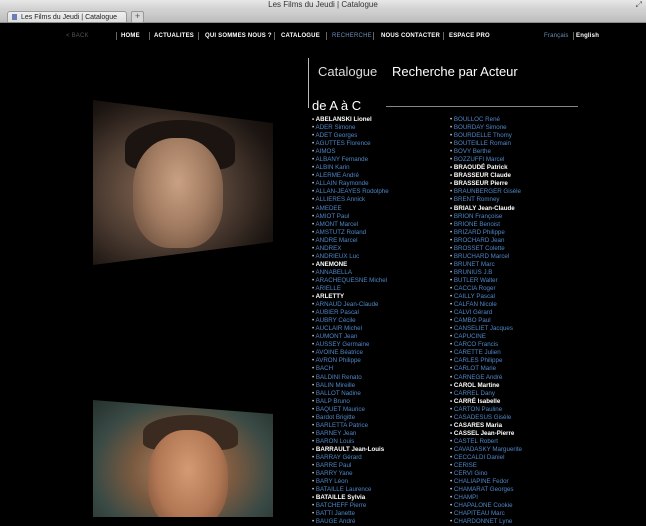 The image size is (646, 526). Describe the element at coordinates (350, 450) in the screenshot. I see `actor-link: BARRAULT Jean-Louis` at that location.